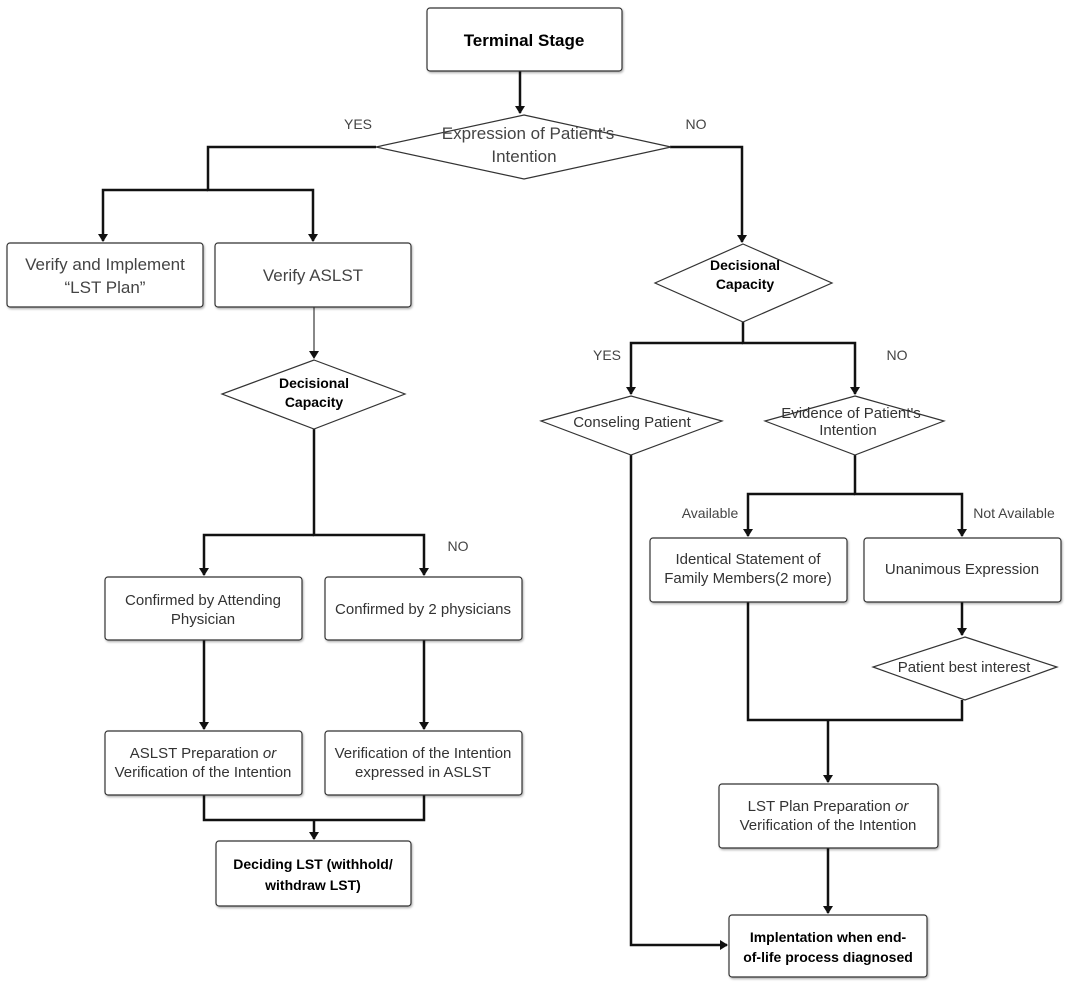  What do you see at coordinates (848, 430) in the screenshot?
I see `evidence-line2: Intention` at bounding box center [848, 430].